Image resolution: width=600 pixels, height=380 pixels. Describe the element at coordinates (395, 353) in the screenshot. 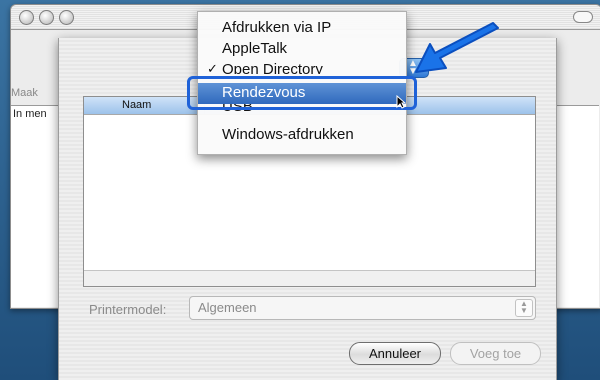

I see `cancel-button: Annuleer` at that location.